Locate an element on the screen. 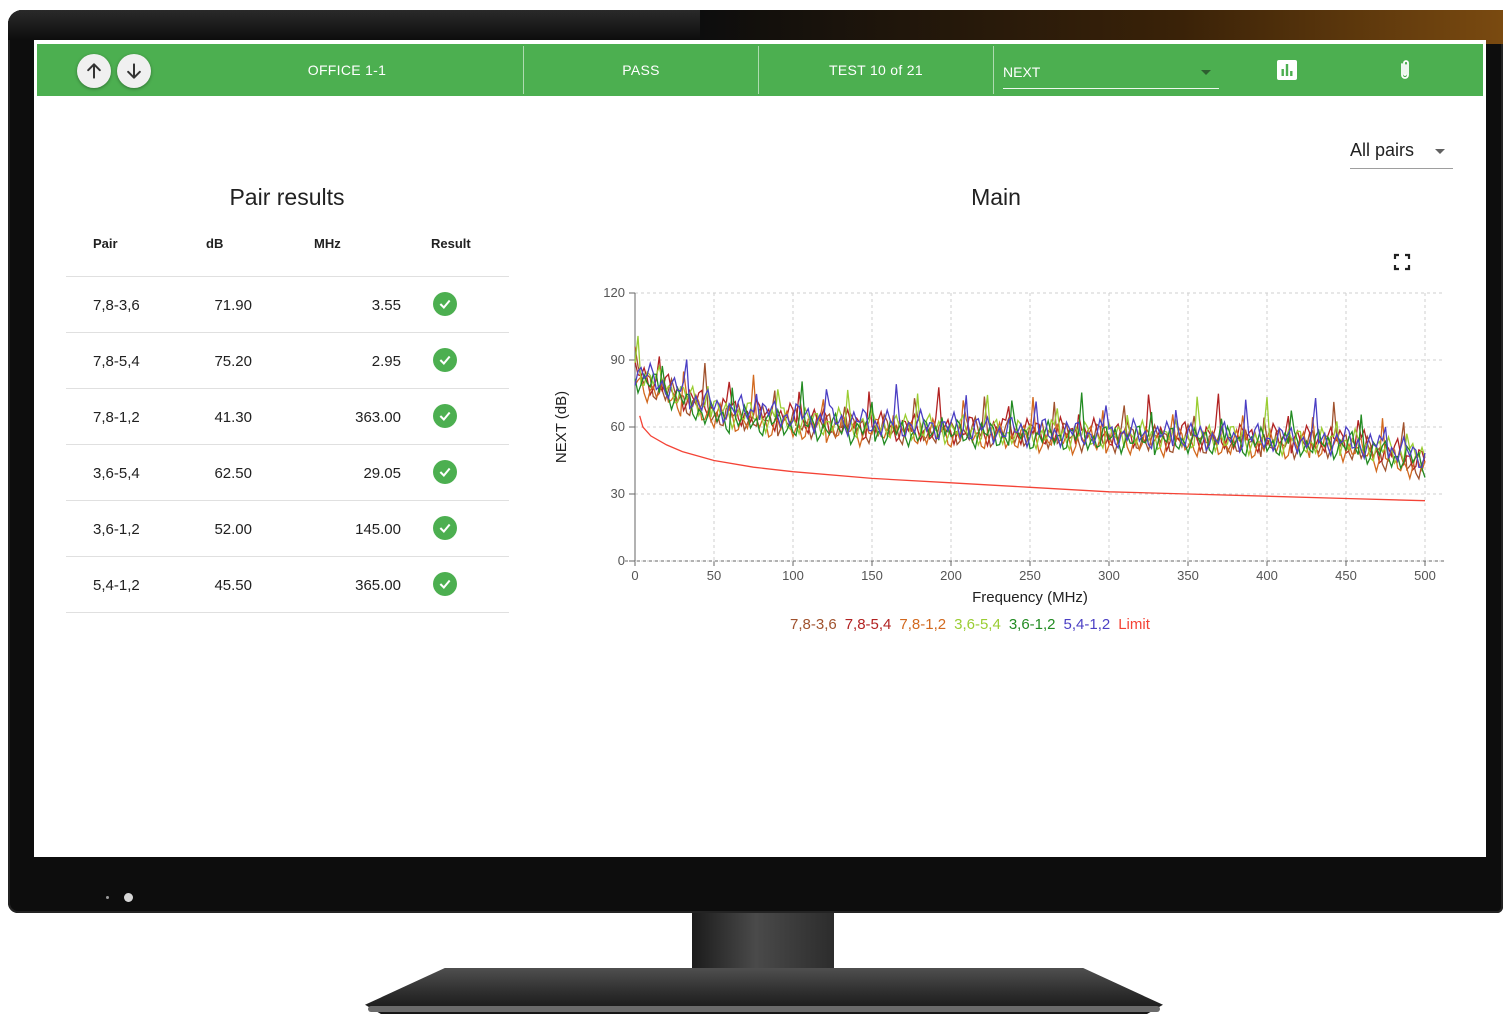 This screenshot has width=1503, height=1018. pair-filter-value: All pairs is located at coordinates (1382, 150).